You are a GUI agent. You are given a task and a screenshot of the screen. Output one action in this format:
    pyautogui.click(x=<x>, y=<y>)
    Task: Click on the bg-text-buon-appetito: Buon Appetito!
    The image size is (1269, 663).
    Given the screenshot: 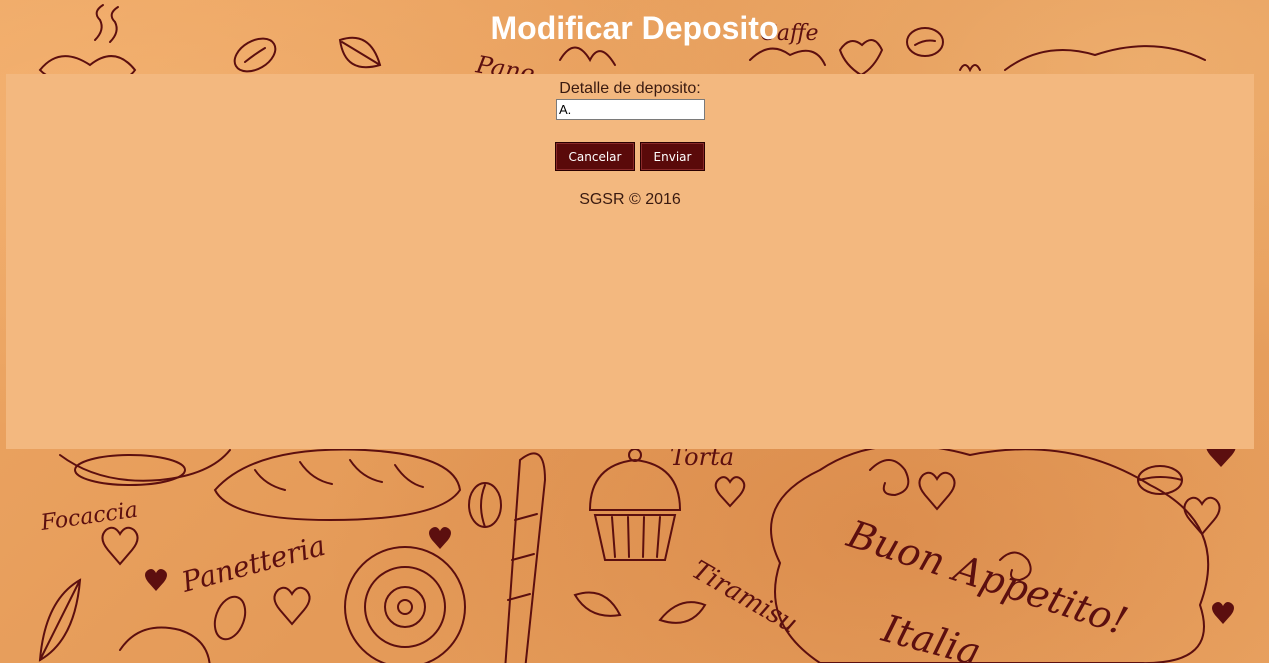 What is the action you would take?
    pyautogui.click(x=987, y=577)
    